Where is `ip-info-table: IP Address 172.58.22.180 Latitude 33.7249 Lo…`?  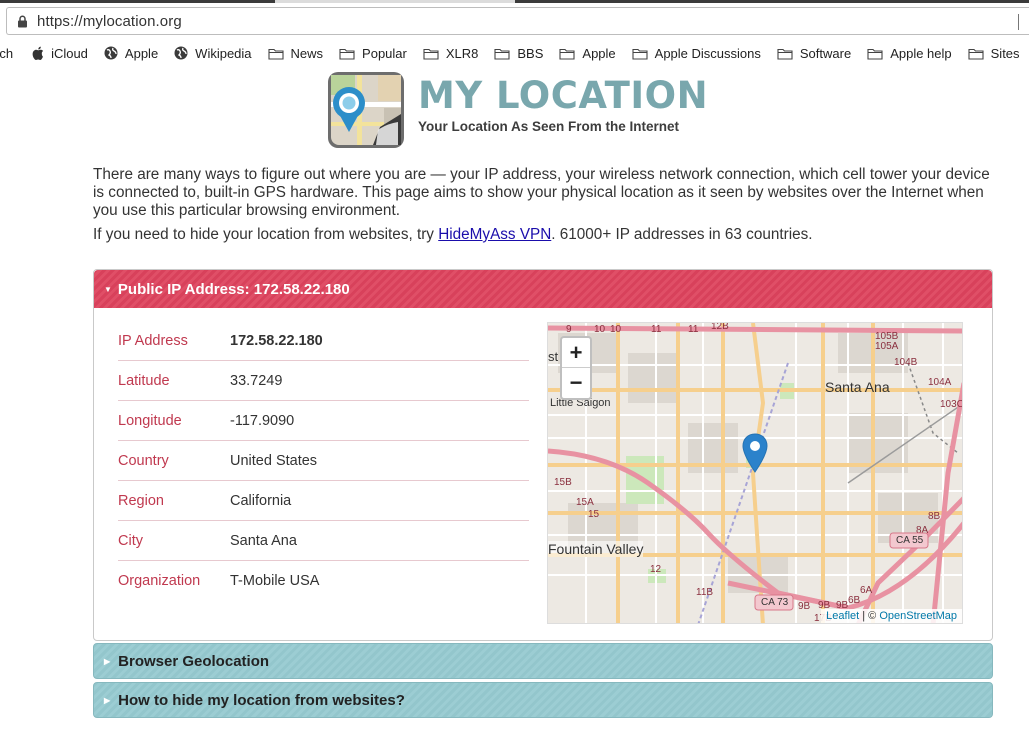
ip-info-table: IP Address 172.58.22.180 Latitude 33.7249 Lo… is located at coordinates (323, 461).